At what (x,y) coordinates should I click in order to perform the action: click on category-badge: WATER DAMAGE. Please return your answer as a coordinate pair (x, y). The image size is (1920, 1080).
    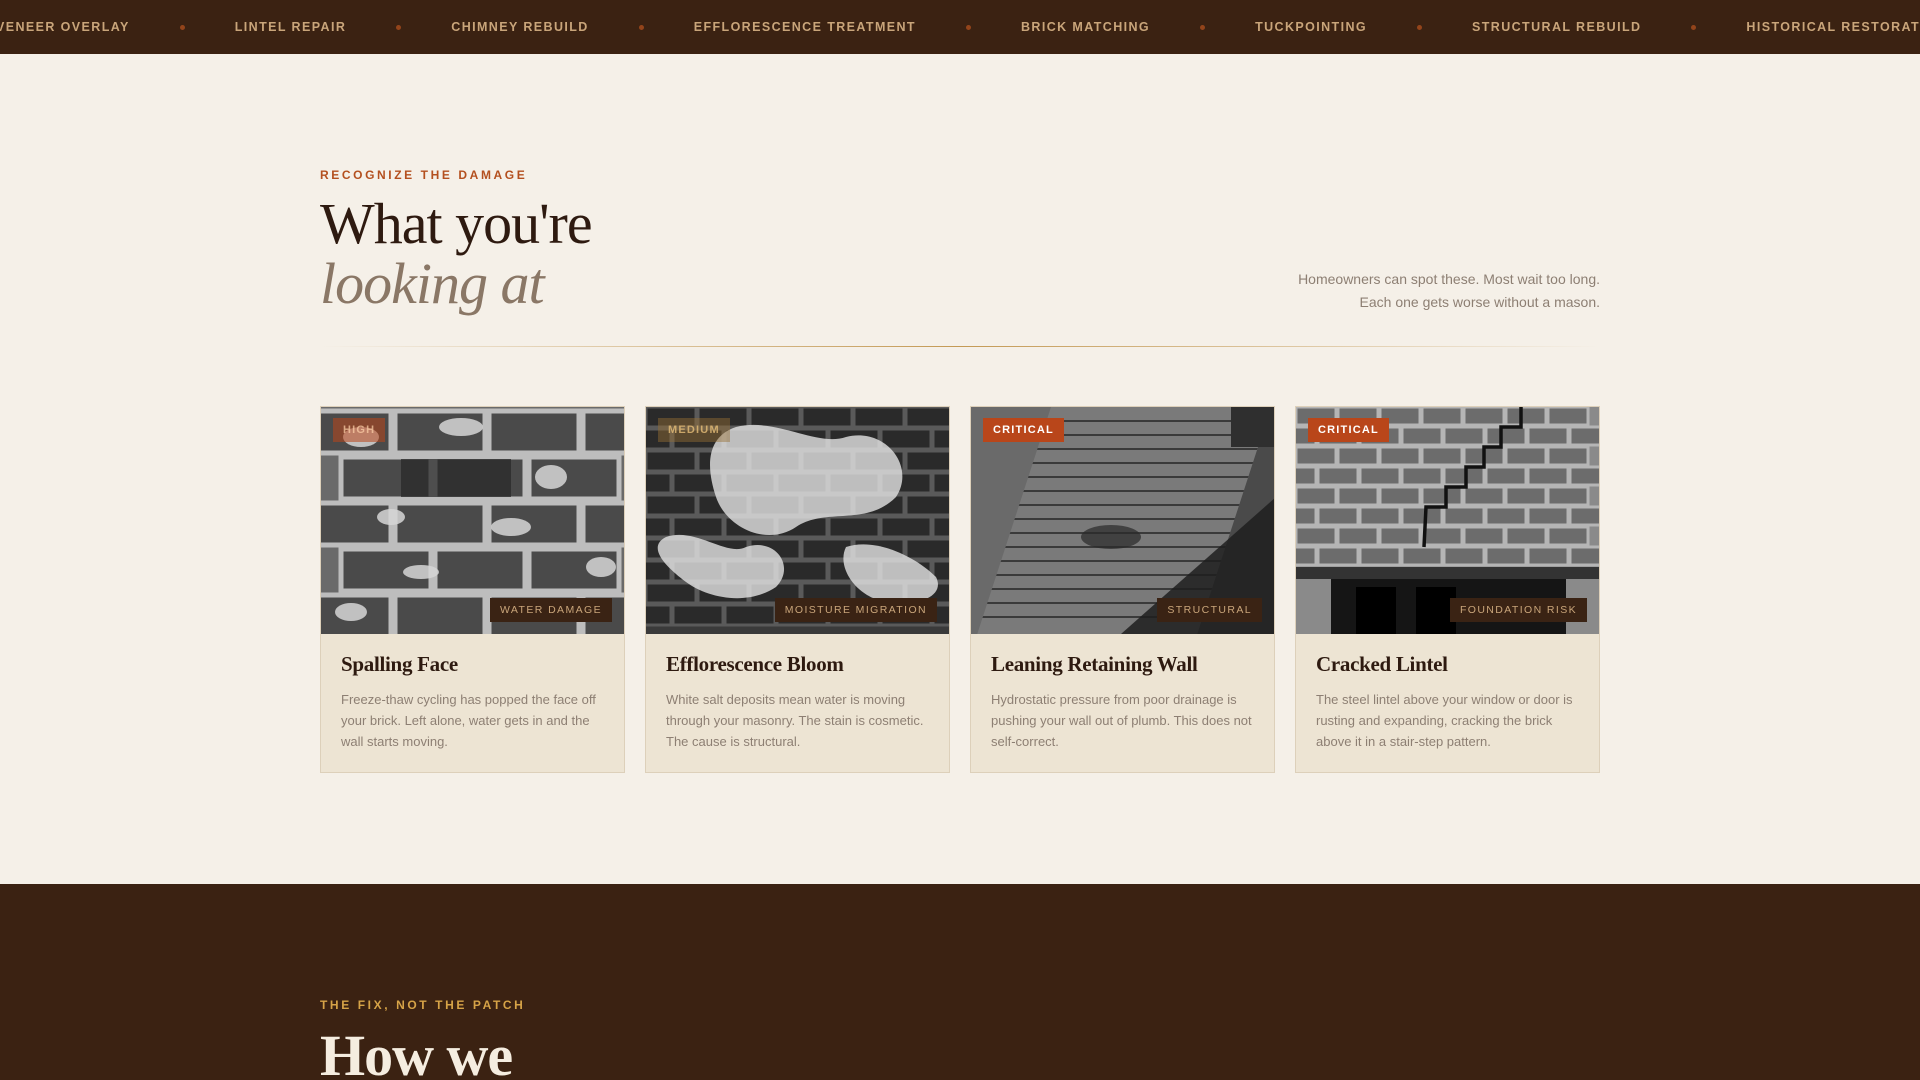
    Looking at the image, I should click on (551, 610).